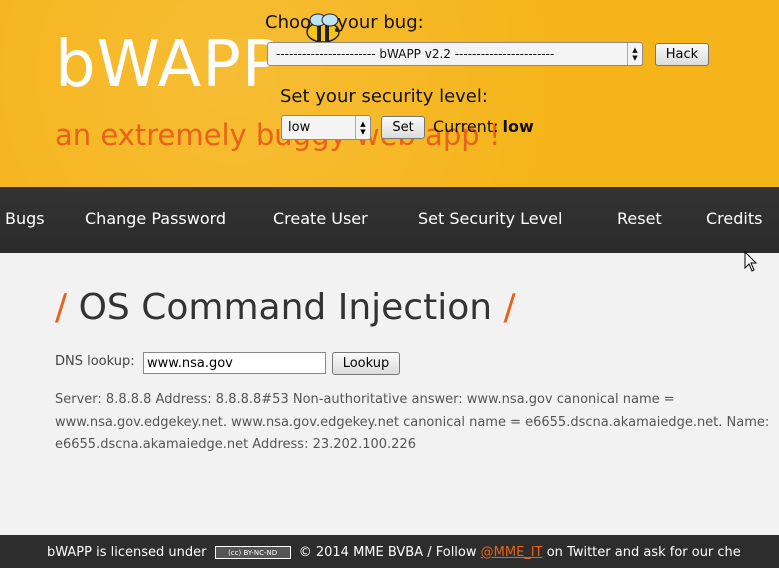 This screenshot has width=779, height=568. Describe the element at coordinates (751, 261) in the screenshot. I see `mouse-cursor-icon` at that location.